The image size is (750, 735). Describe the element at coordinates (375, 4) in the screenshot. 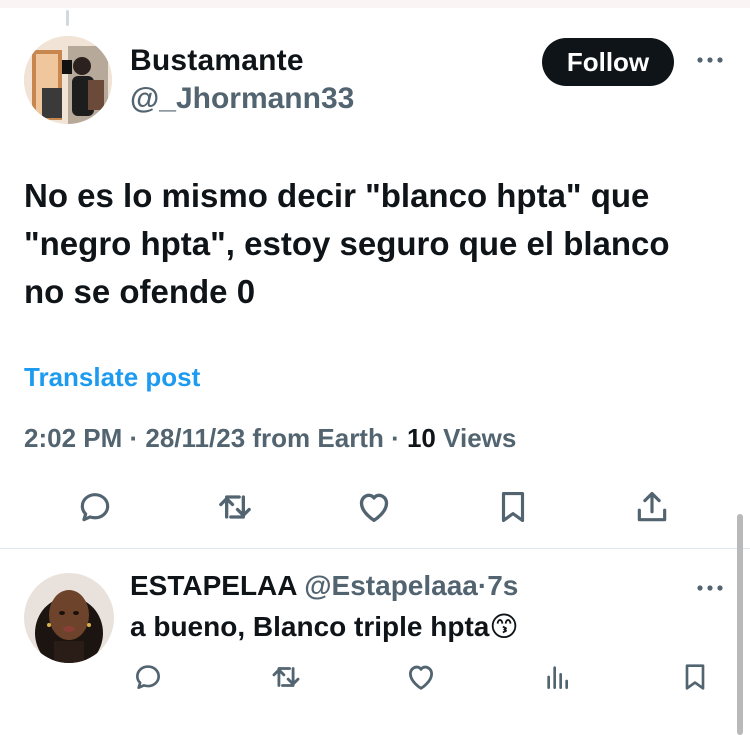

I see `previous-tweet-edge` at that location.